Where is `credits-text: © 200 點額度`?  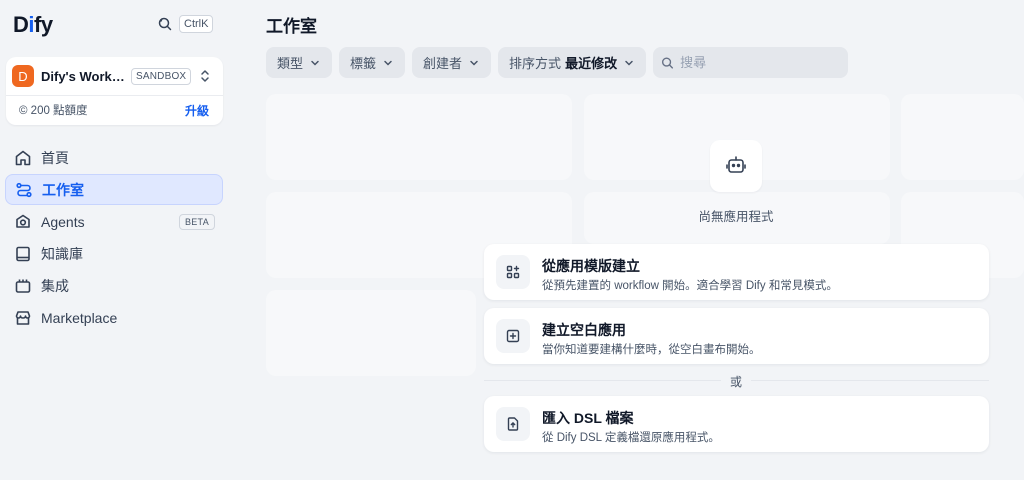
credits-text: © 200 點額度 is located at coordinates (53, 111).